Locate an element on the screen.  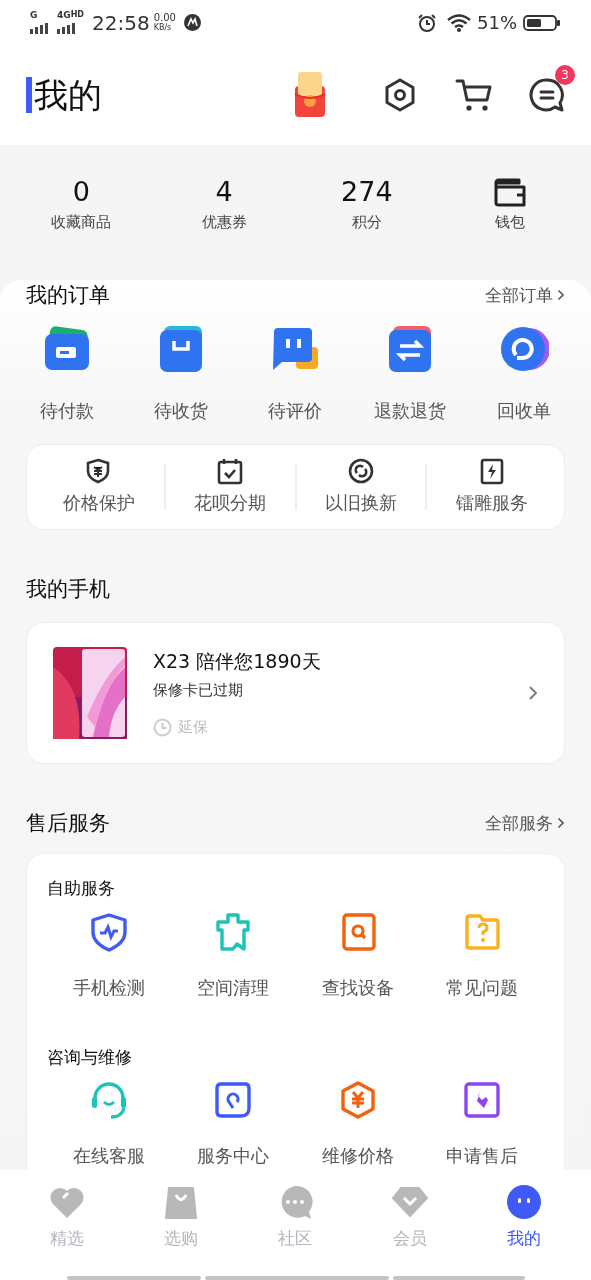
stat-label: 钱包 is located at coordinates (509, 222).